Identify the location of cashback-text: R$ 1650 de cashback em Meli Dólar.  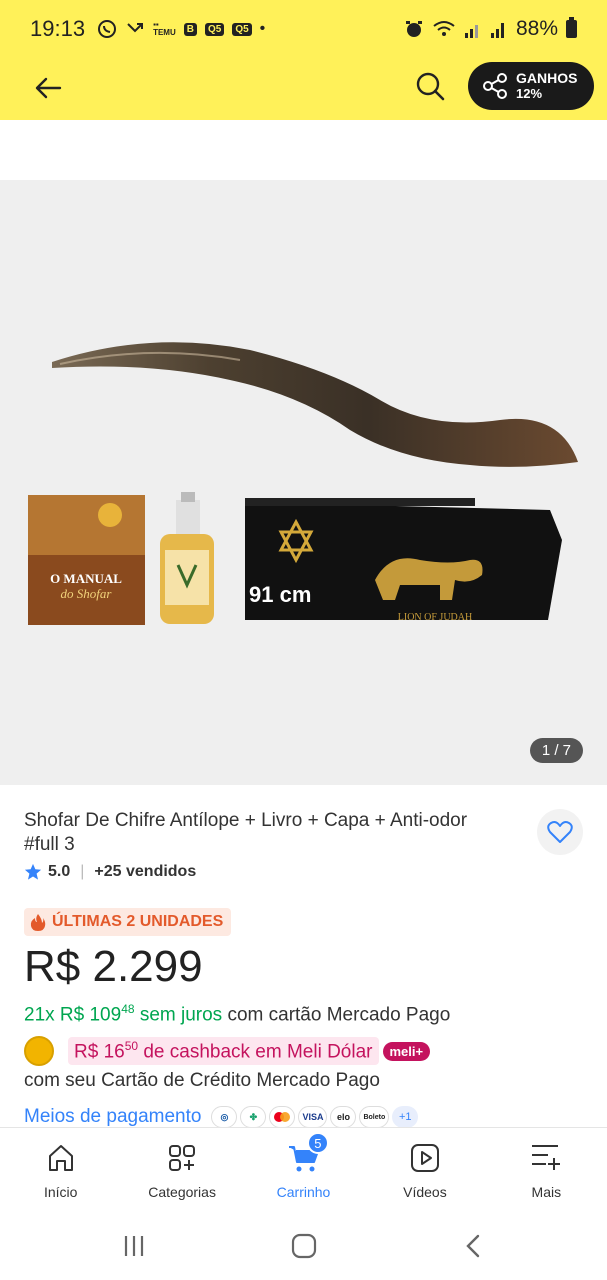
(223, 1051).